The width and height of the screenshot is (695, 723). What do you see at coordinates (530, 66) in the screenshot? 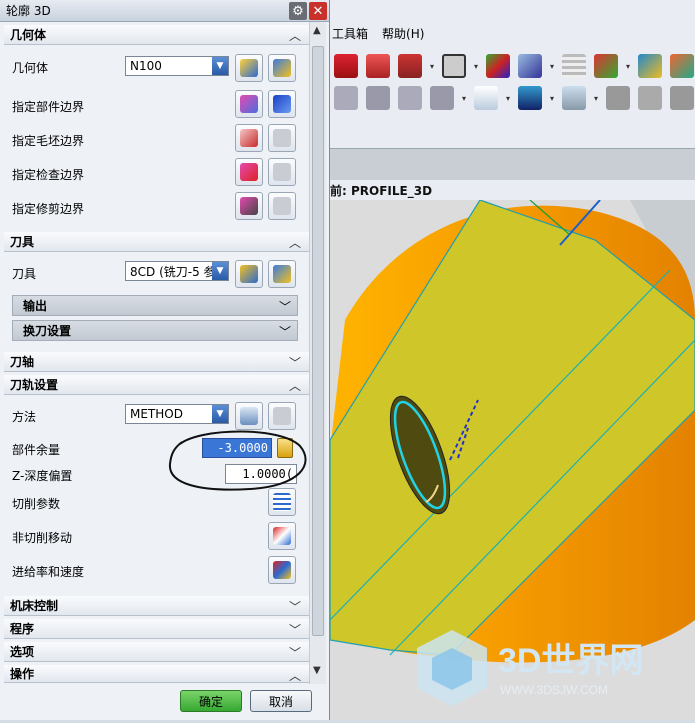
I see `rotate-view-icon` at bounding box center [530, 66].